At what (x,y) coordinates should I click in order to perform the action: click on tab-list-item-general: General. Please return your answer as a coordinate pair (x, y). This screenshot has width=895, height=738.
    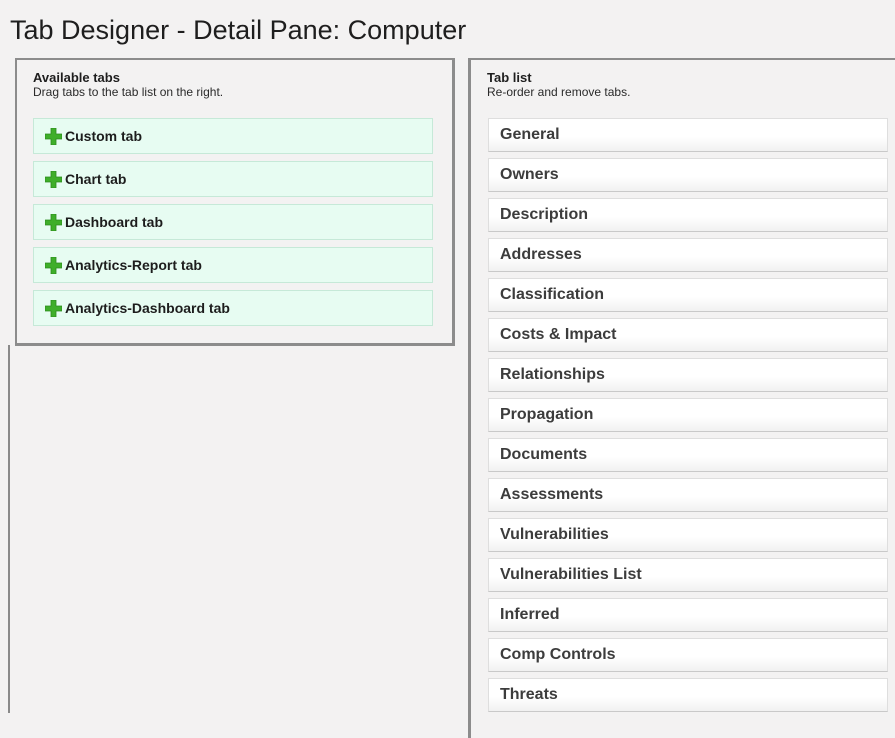
    Looking at the image, I should click on (688, 135).